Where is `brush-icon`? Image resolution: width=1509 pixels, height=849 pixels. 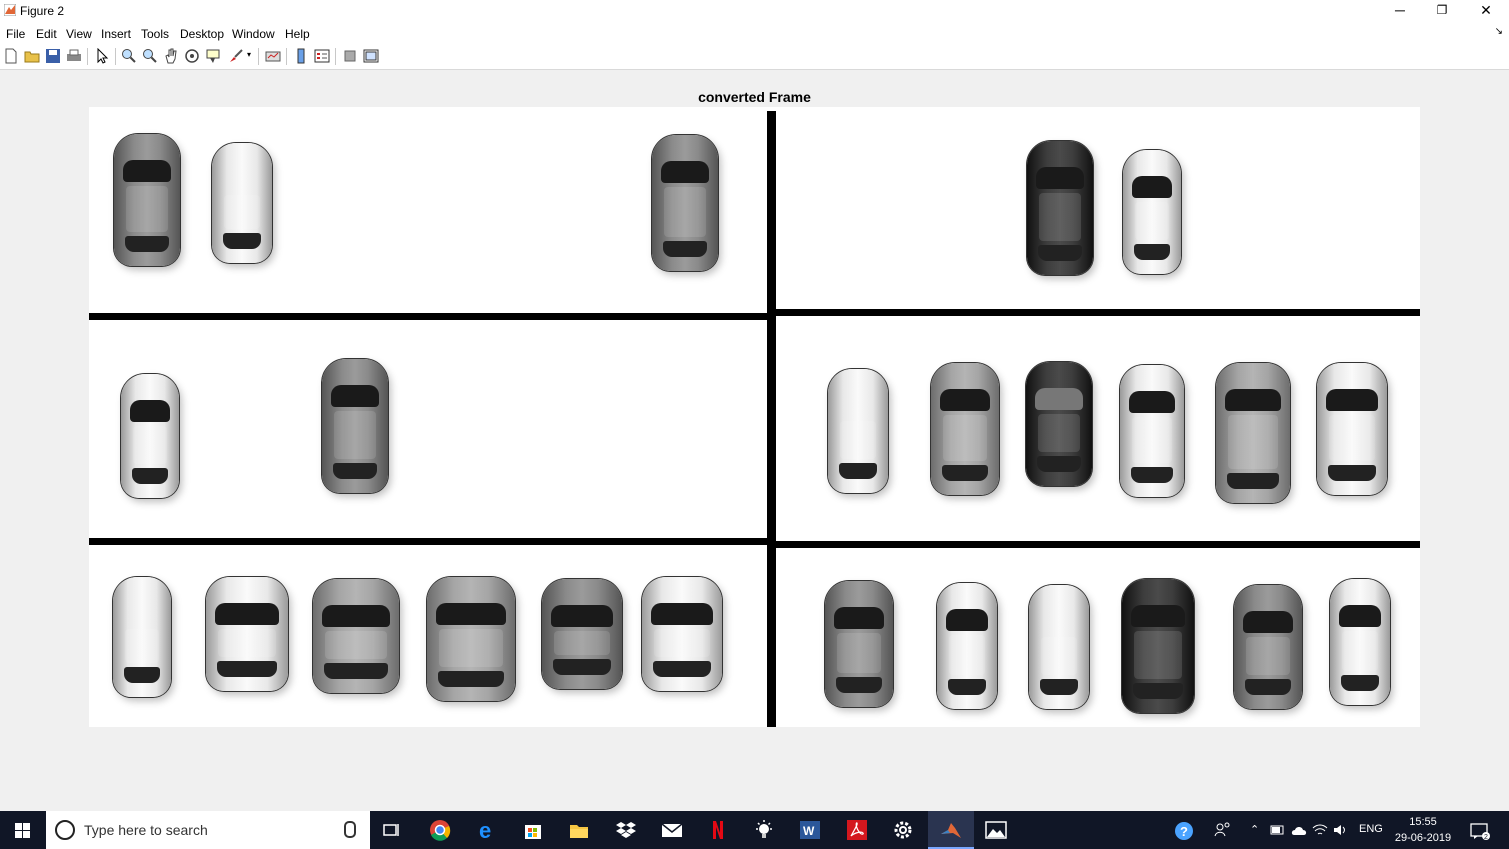
brush-icon is located at coordinates (236, 56).